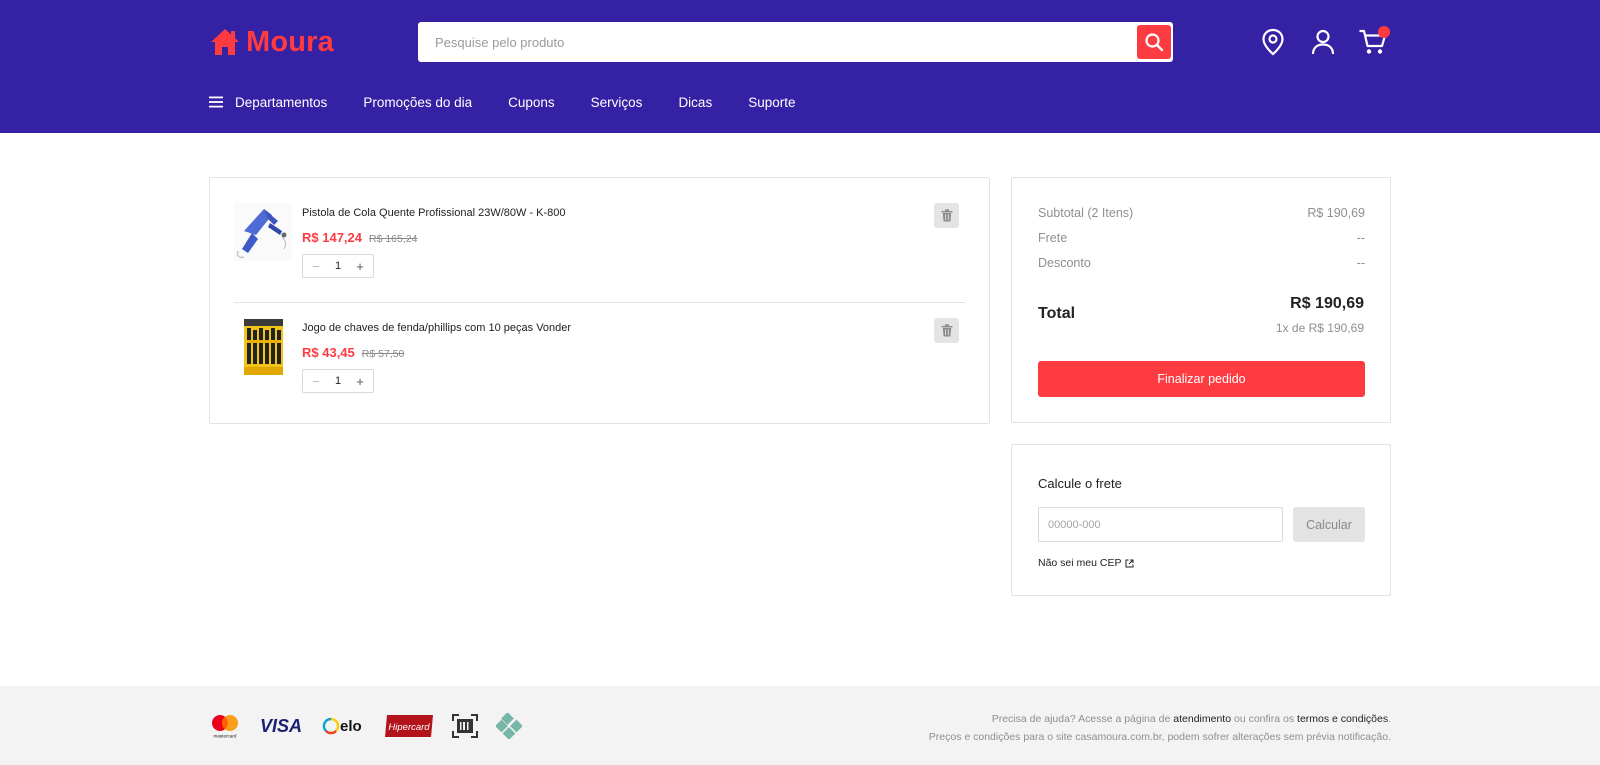 The width and height of the screenshot is (1600, 765). Describe the element at coordinates (509, 726) in the screenshot. I see `pix-icon` at that location.